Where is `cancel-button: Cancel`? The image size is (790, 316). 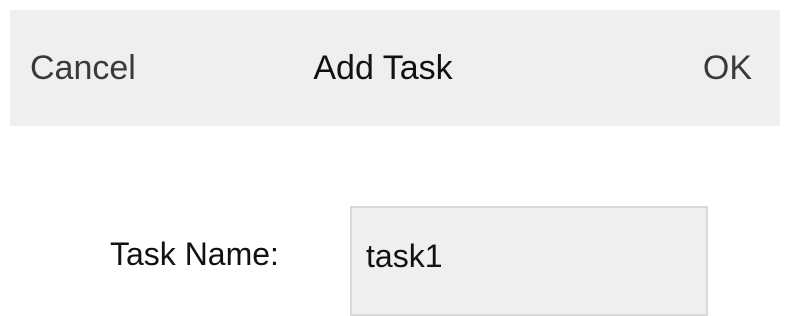
cancel-button: Cancel is located at coordinates (83, 68).